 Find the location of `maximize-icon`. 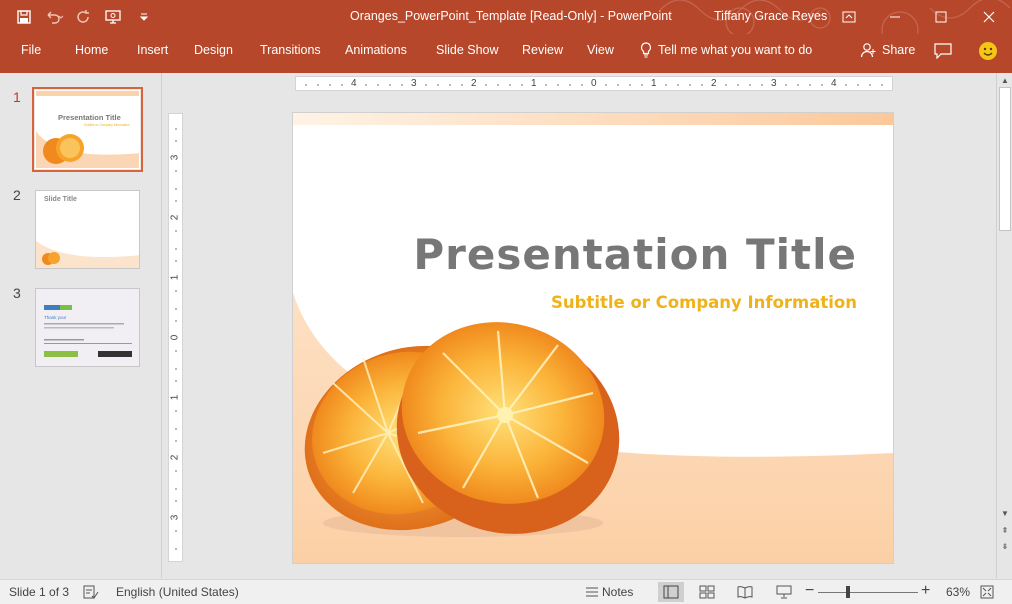

maximize-icon is located at coordinates (941, 17).